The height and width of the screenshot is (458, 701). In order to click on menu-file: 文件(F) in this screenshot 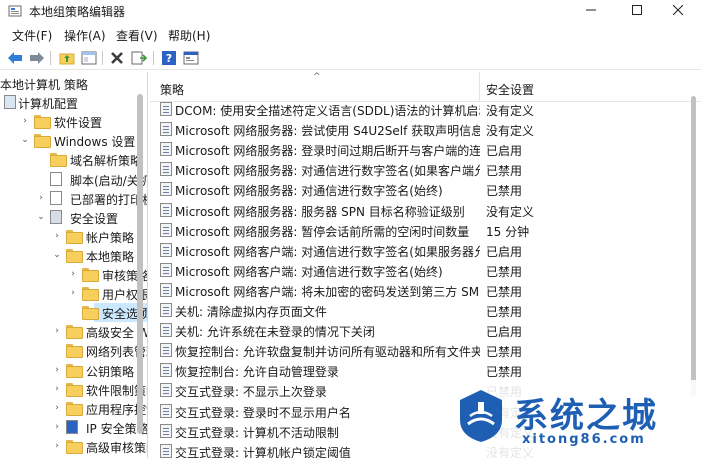, I will do `click(32, 35)`.